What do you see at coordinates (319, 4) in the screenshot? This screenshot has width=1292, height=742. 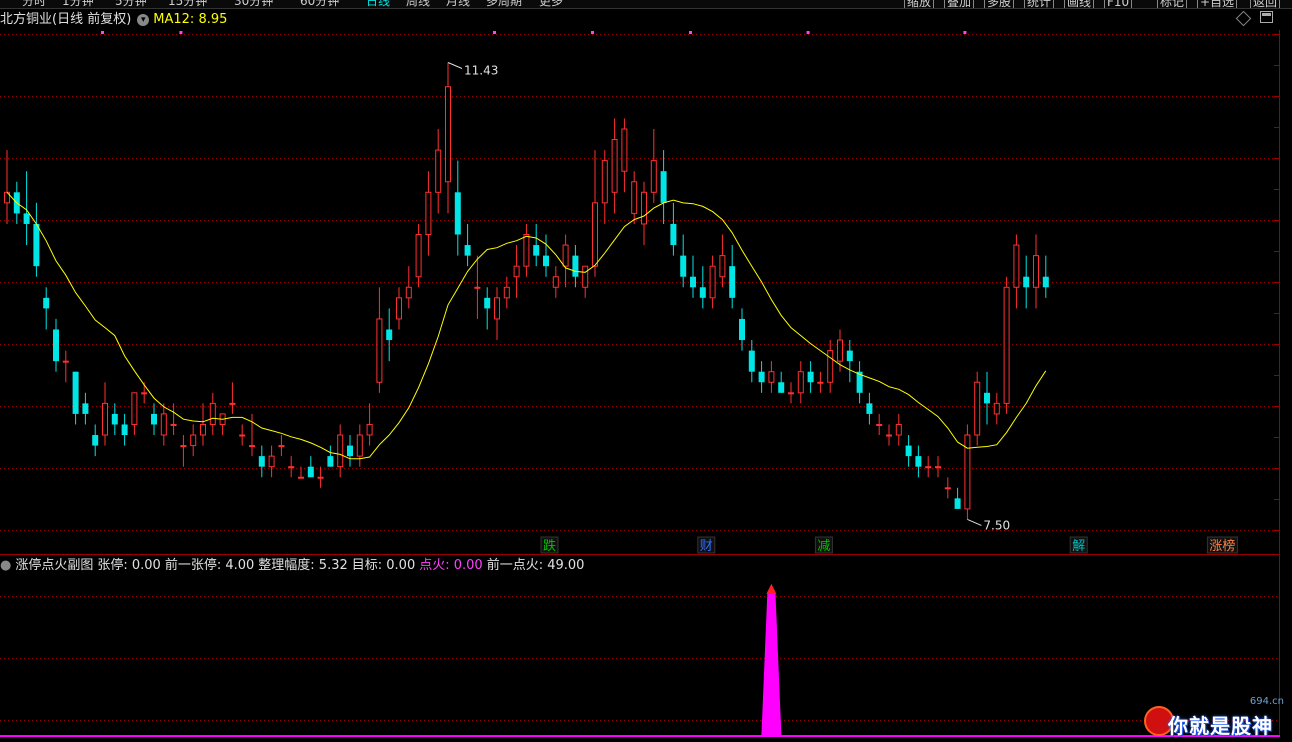 I see `toolbar-item: 60分钟` at bounding box center [319, 4].